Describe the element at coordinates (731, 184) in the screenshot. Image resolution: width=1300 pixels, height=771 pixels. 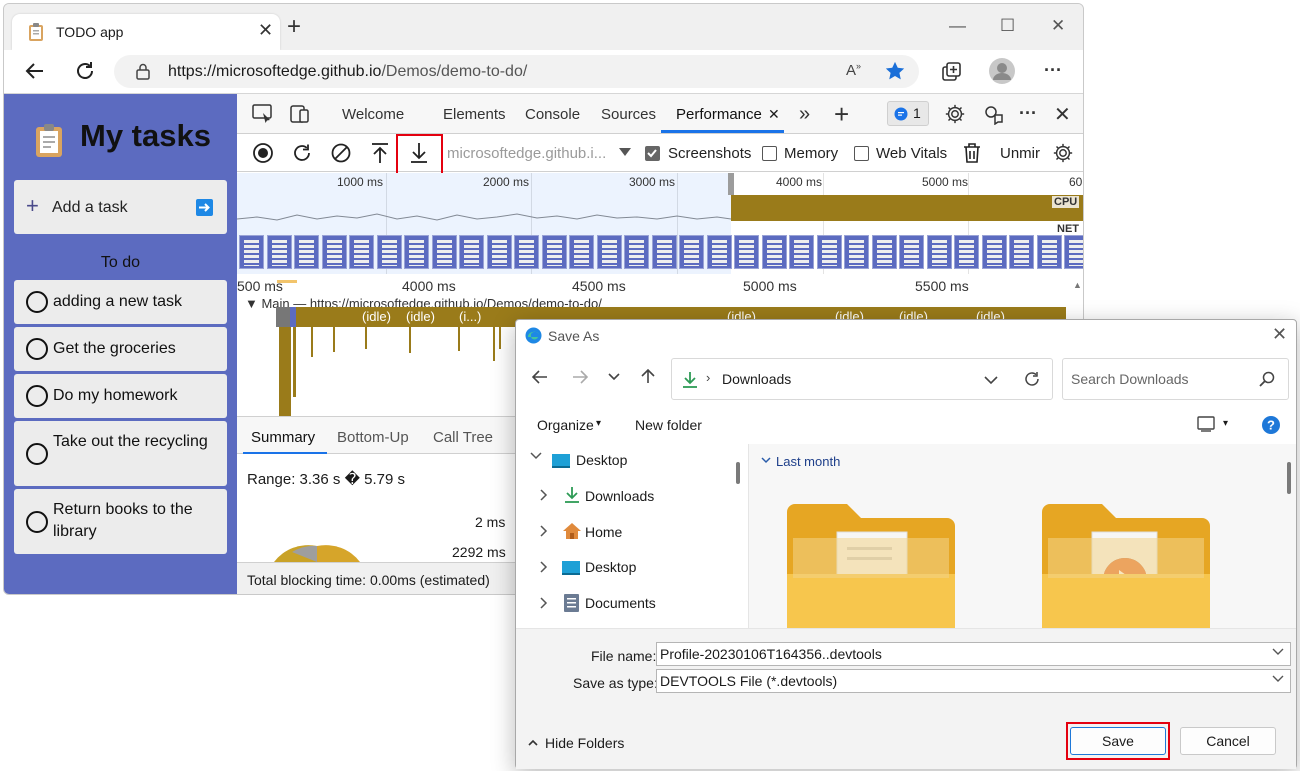
I see `selection-handle` at that location.